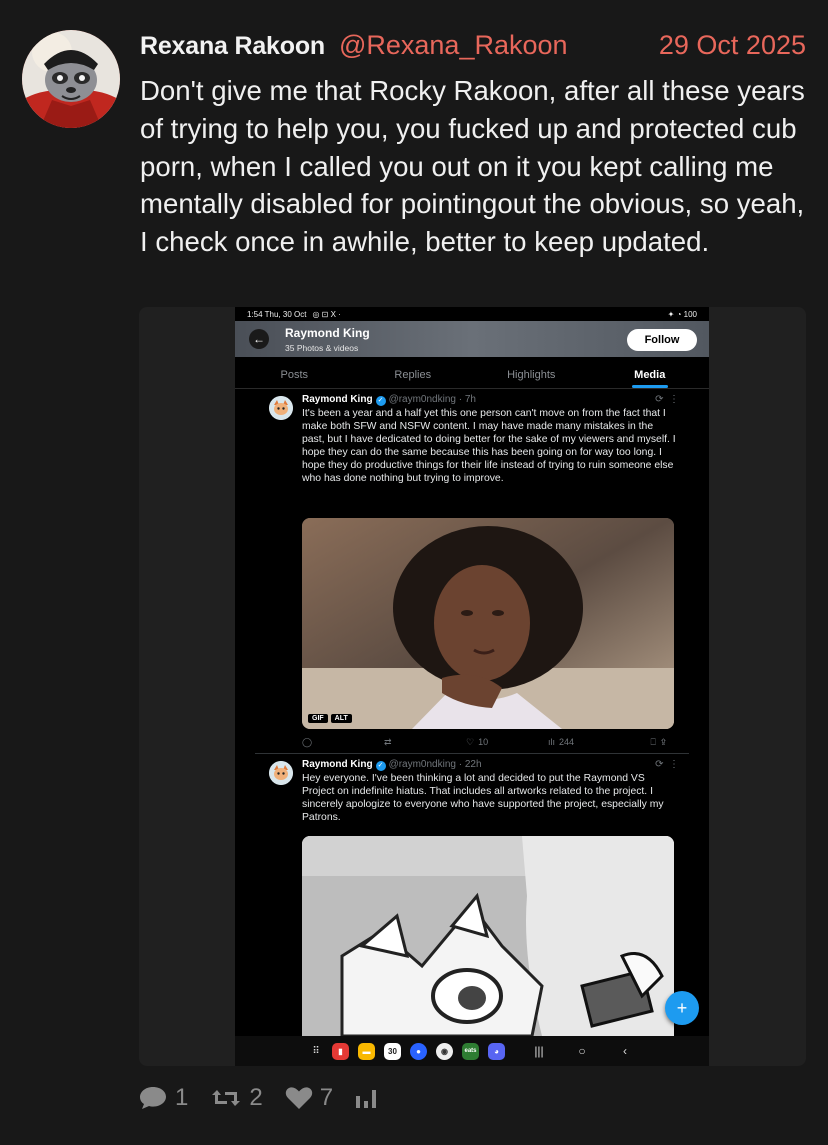 This screenshot has height=1145, width=828. I want to click on profile-name: Raymond King, so click(327, 333).